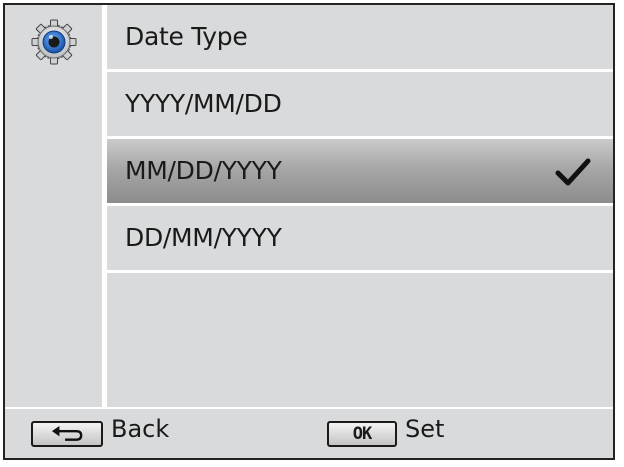  I want to click on return-arrow-icon, so click(67, 433).